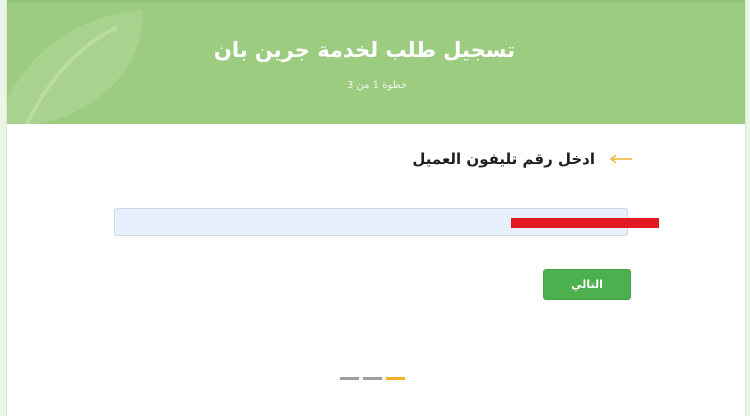  What do you see at coordinates (585, 223) in the screenshot?
I see `redaction-bar` at bounding box center [585, 223].